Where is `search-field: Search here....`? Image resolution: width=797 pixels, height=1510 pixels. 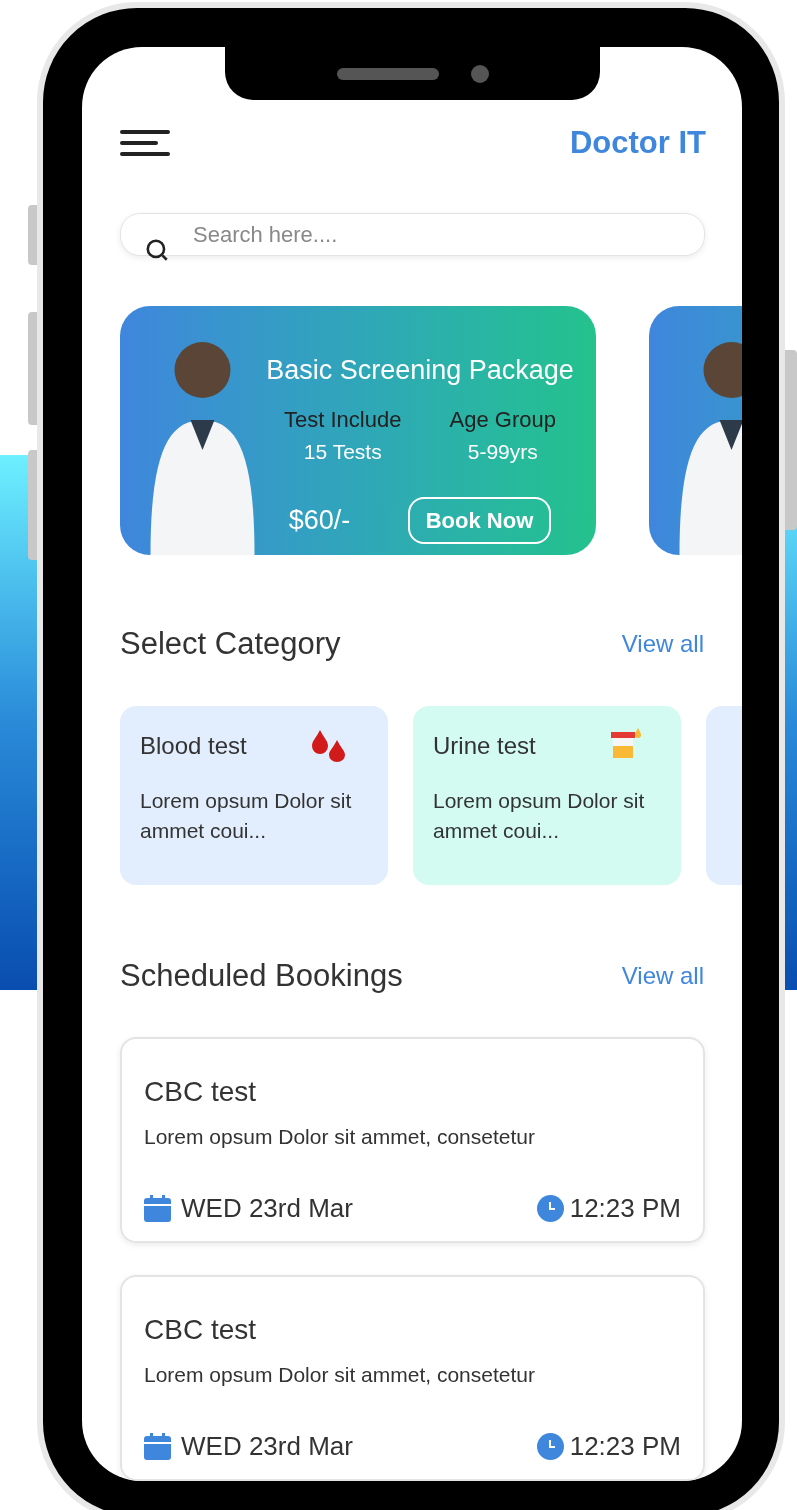
search-field: Search here.... is located at coordinates (412, 234).